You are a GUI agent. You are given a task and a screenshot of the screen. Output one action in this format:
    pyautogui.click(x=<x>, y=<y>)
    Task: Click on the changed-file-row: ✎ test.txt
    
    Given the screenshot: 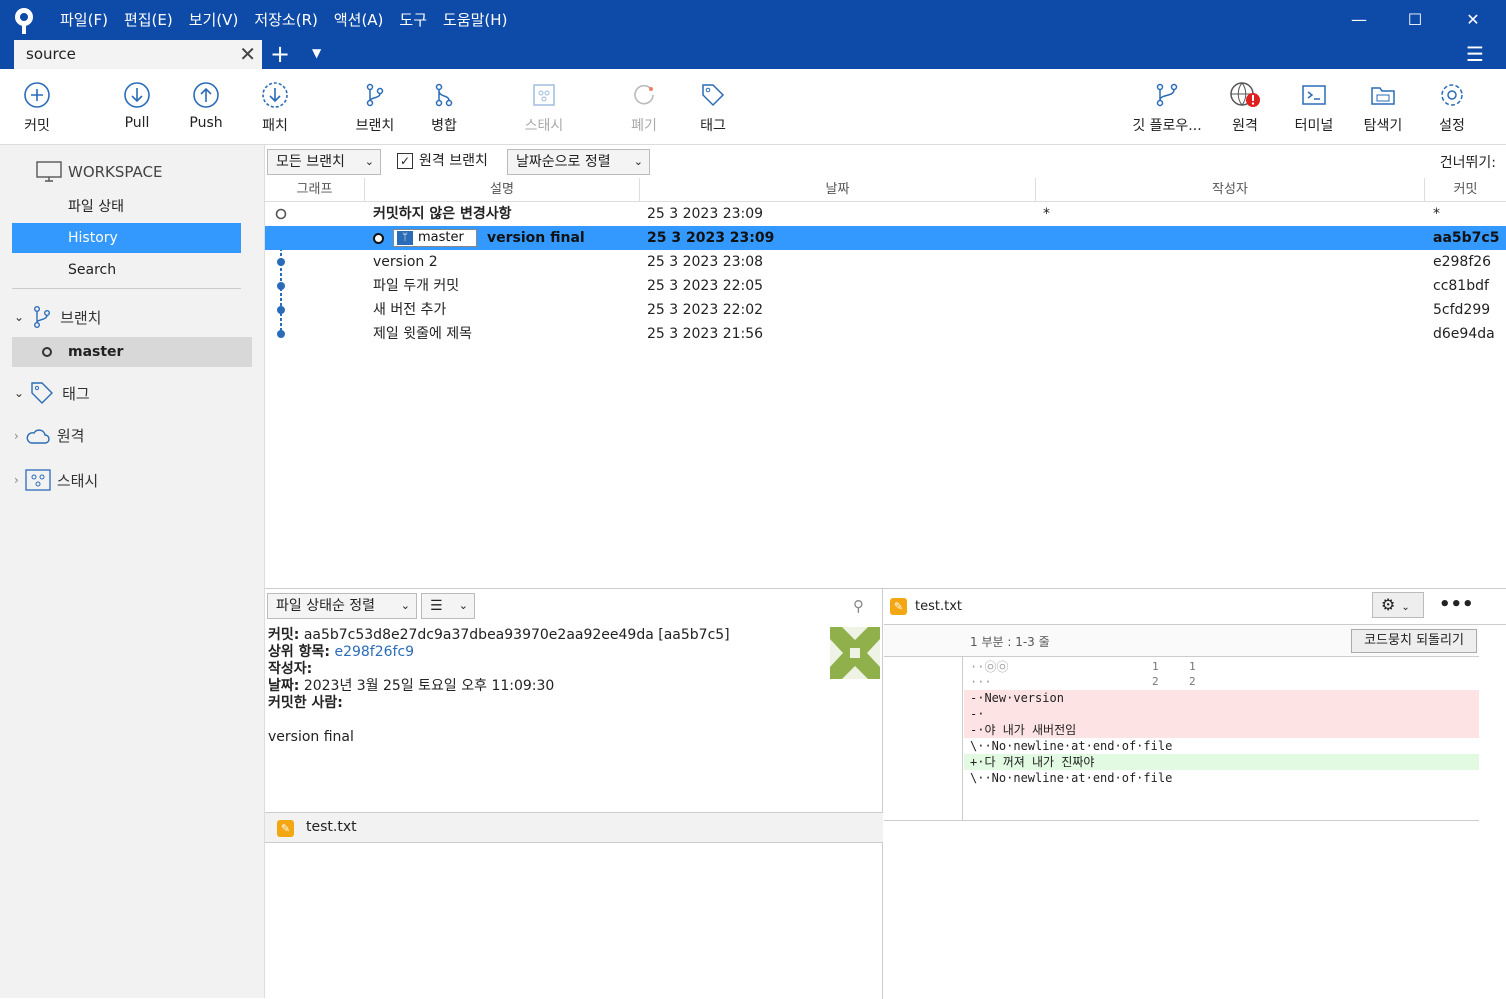 What is the action you would take?
    pyautogui.click(x=574, y=827)
    